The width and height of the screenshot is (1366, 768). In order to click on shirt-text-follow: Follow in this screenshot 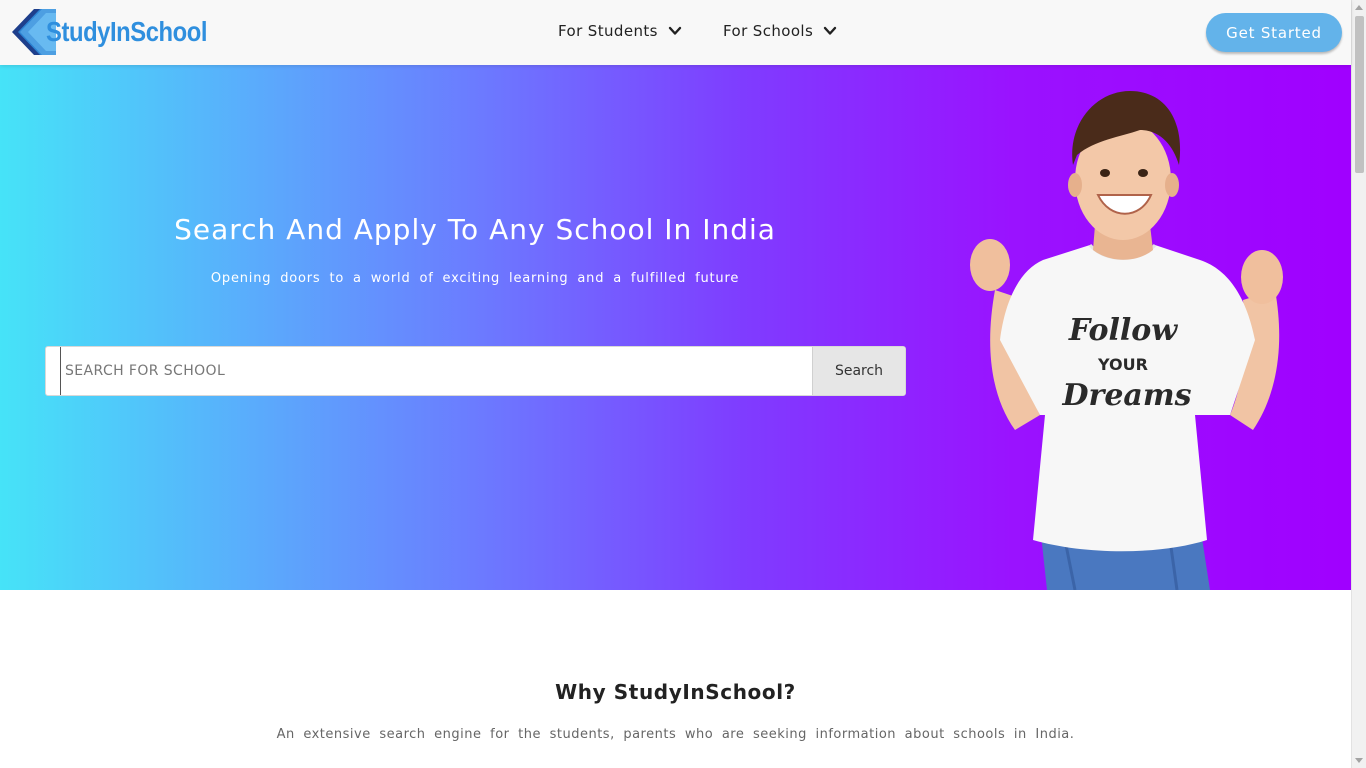, I will do `click(1123, 330)`.